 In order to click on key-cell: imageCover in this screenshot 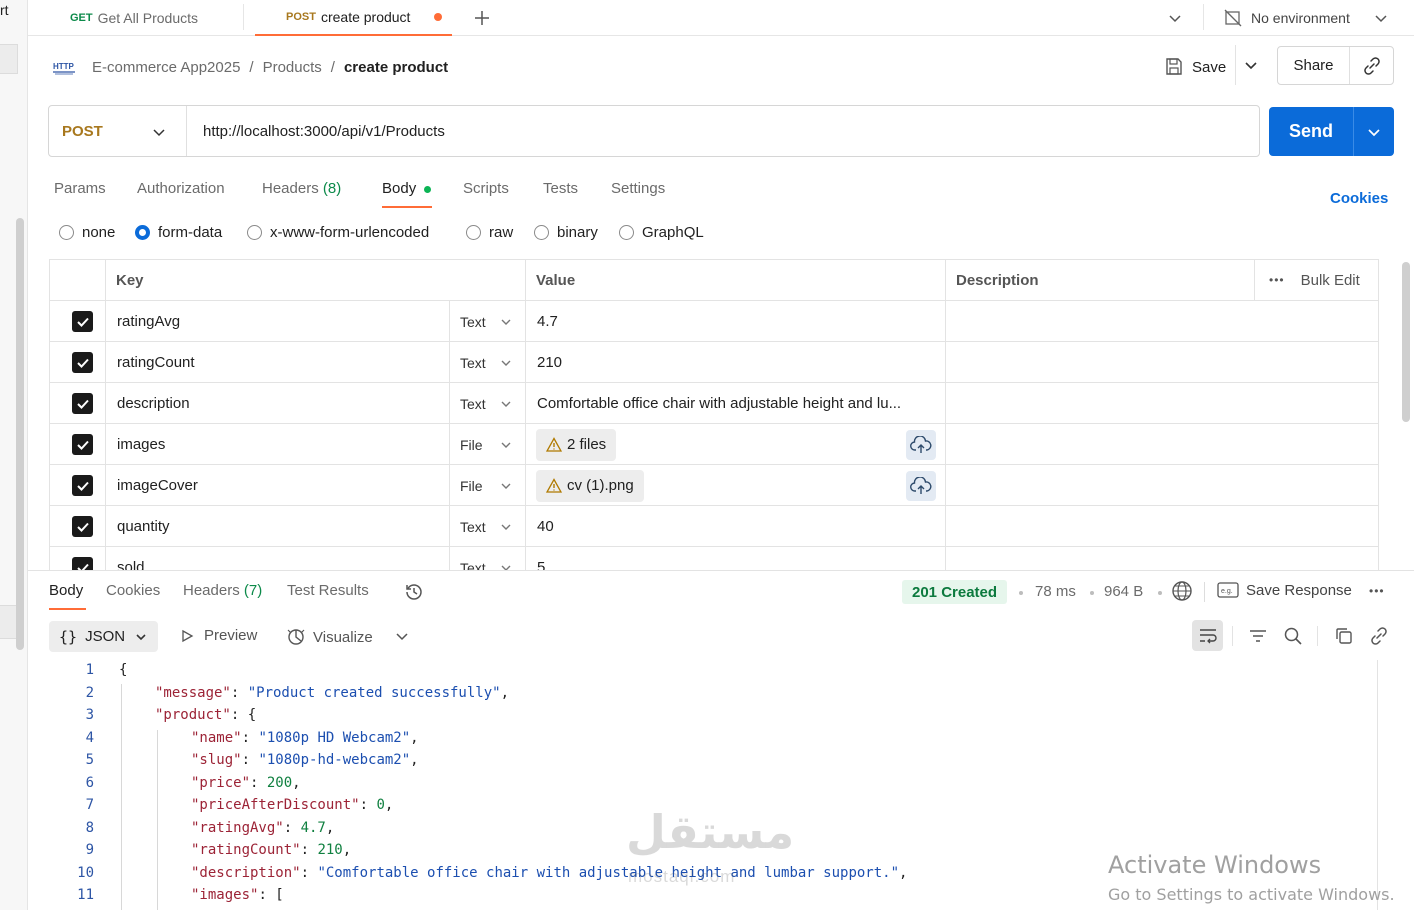, I will do `click(278, 485)`.